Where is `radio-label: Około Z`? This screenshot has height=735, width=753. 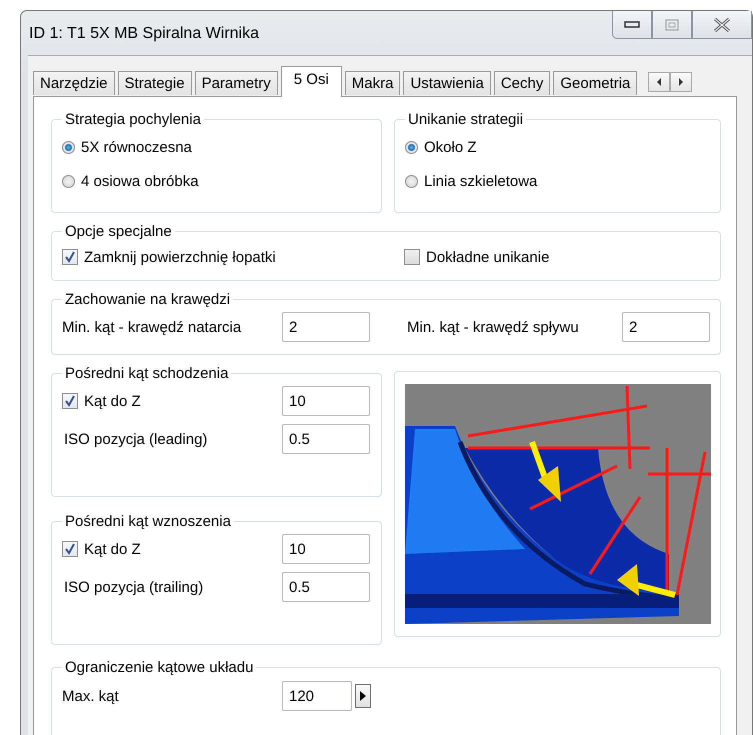 radio-label: Około Z is located at coordinates (450, 147).